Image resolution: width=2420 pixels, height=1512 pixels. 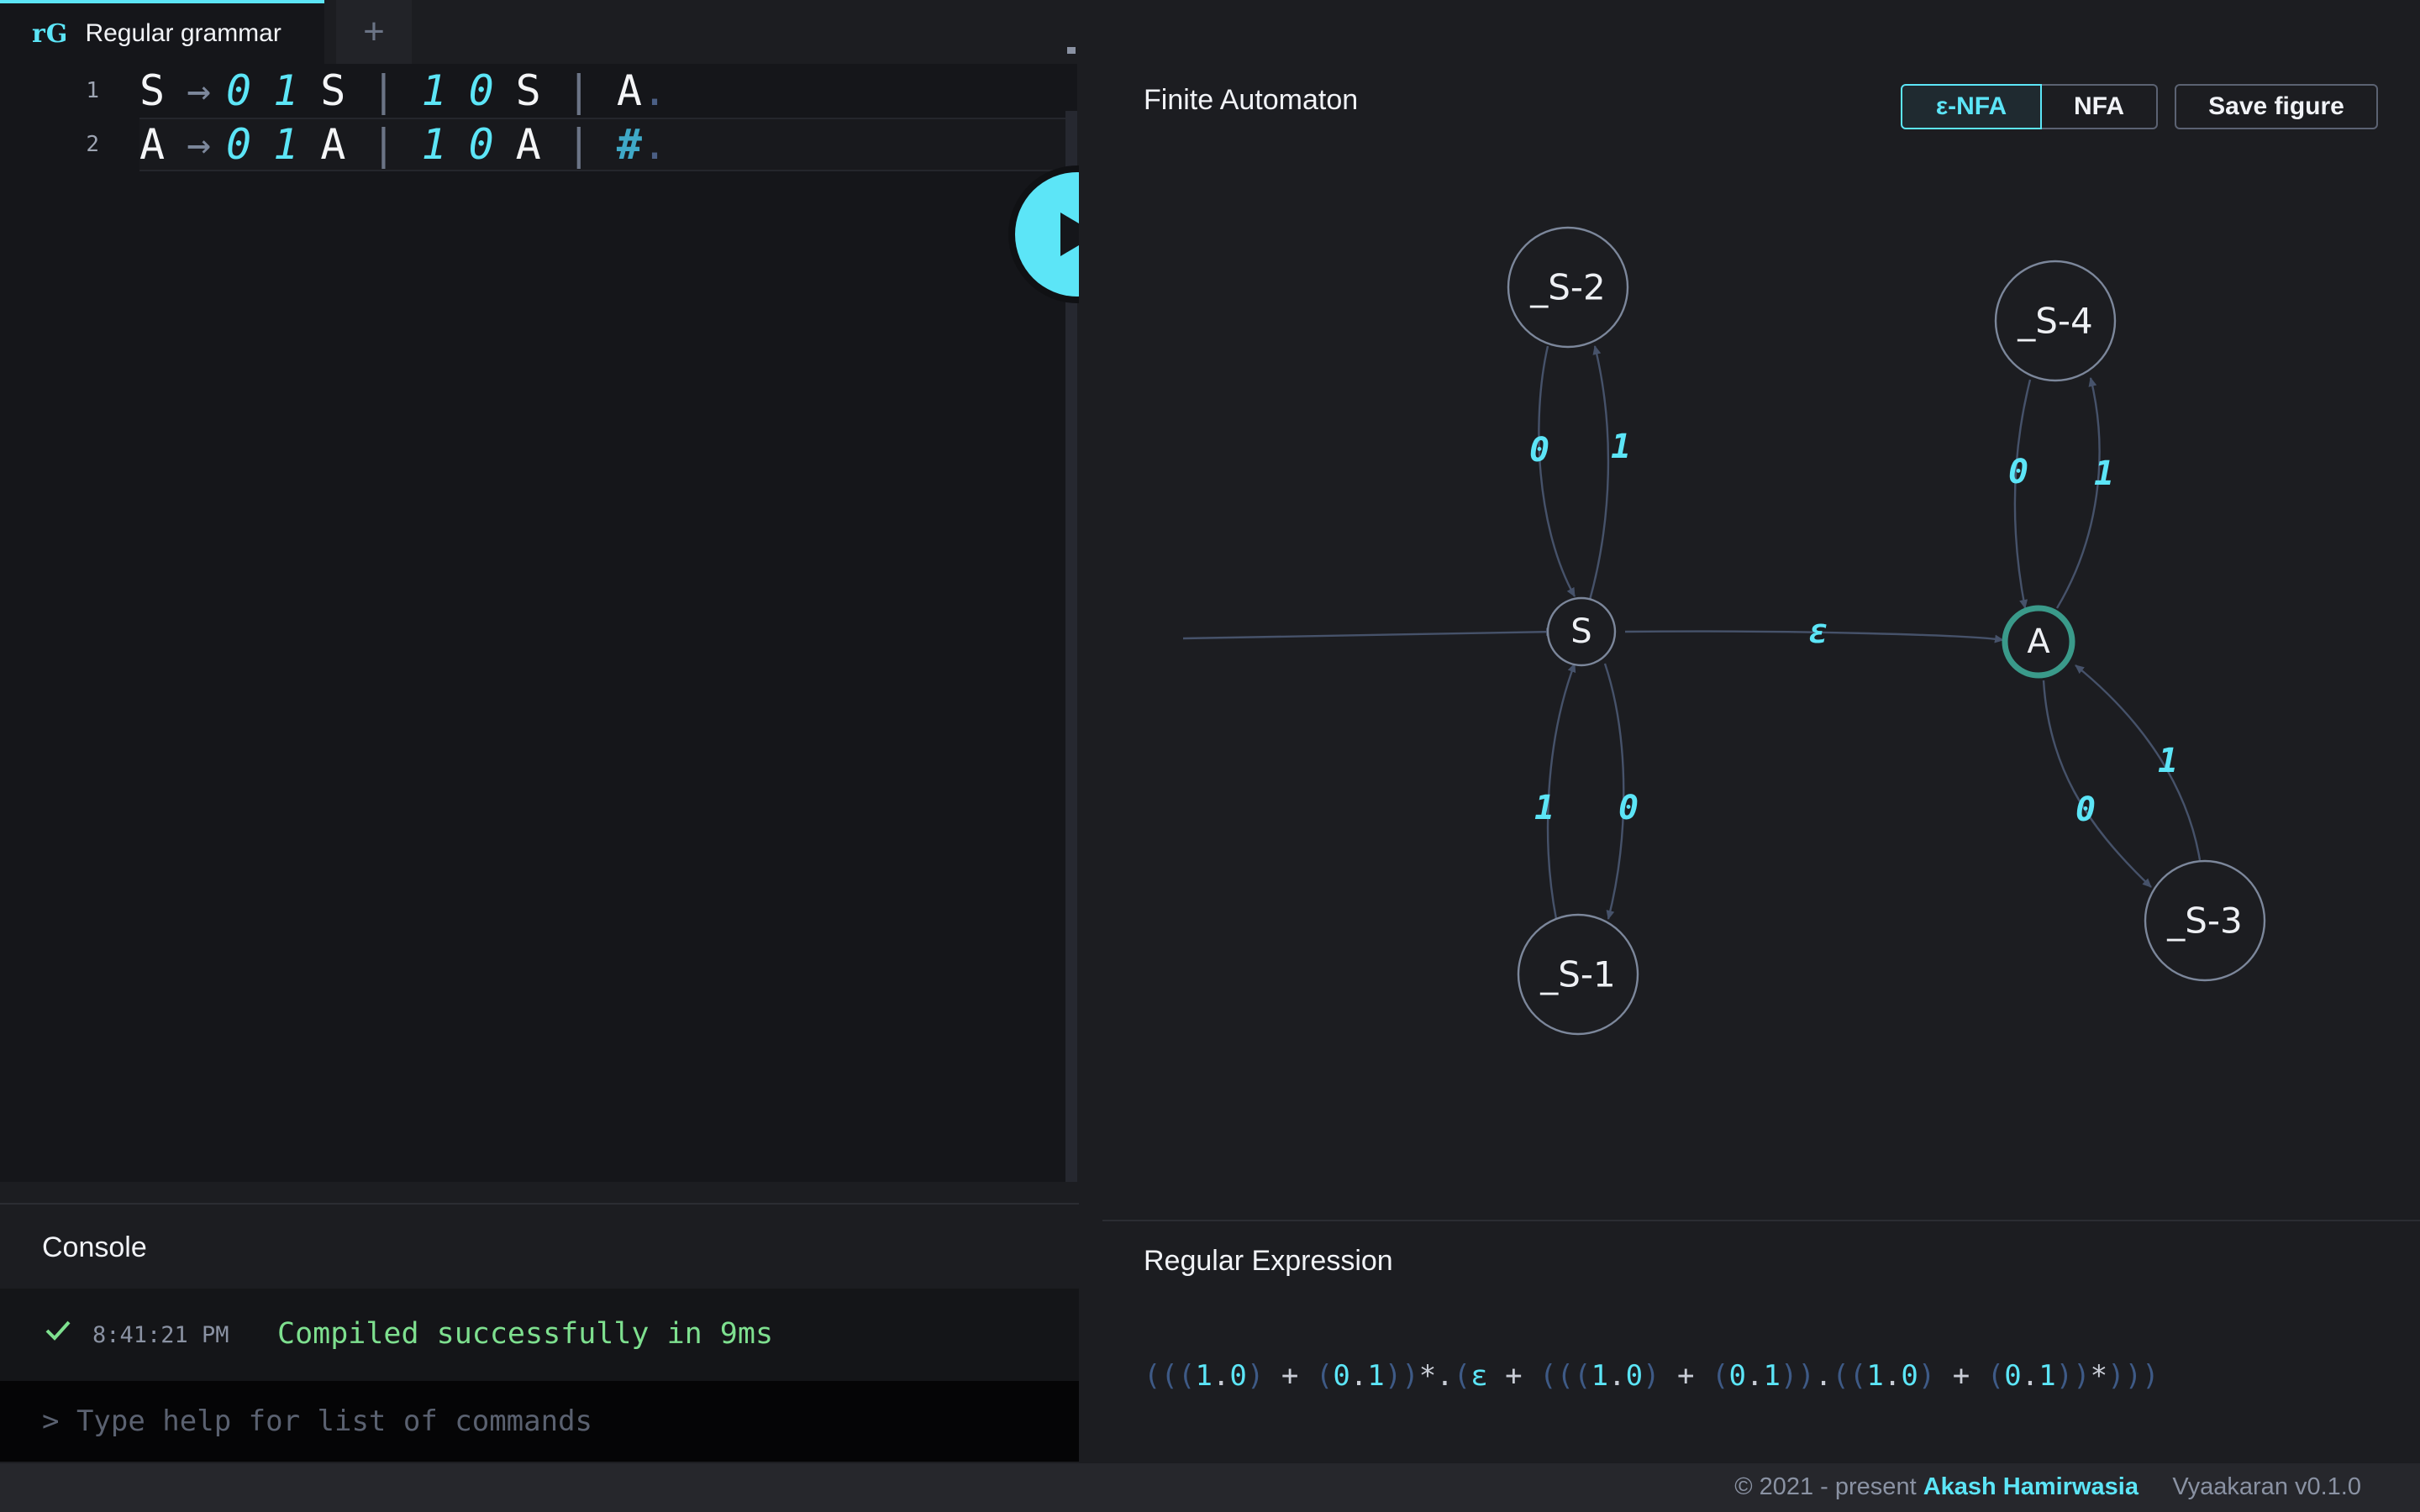 What do you see at coordinates (317, 1421) in the screenshot?
I see `console-input-placeholder: > Type help for list of commands` at bounding box center [317, 1421].